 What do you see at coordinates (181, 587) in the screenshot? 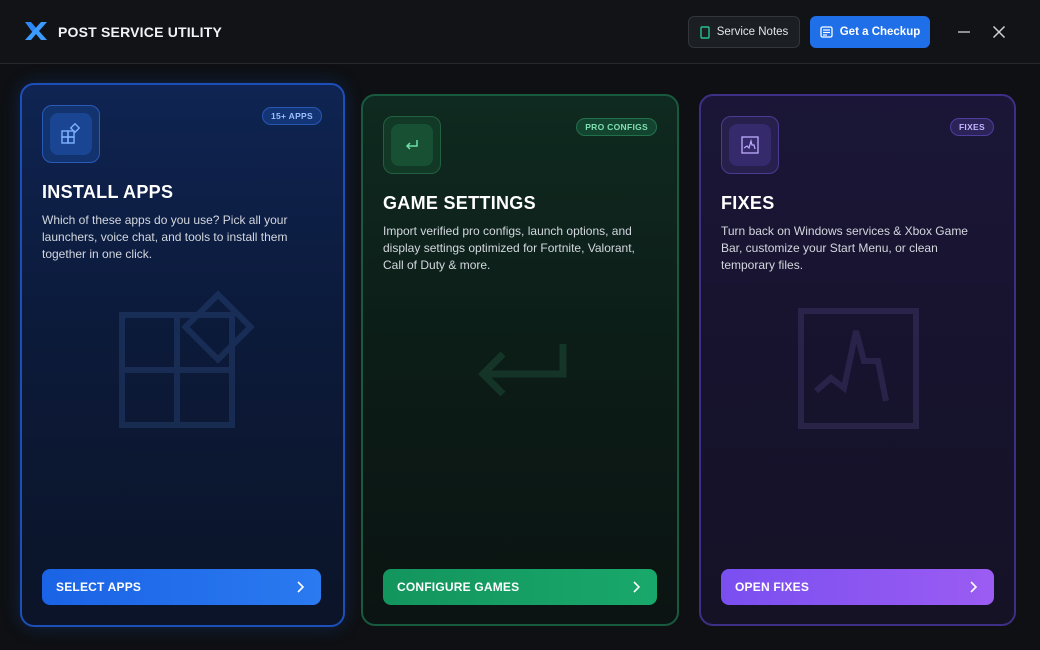
I see `select-apps-button: SELECT APPS` at bounding box center [181, 587].